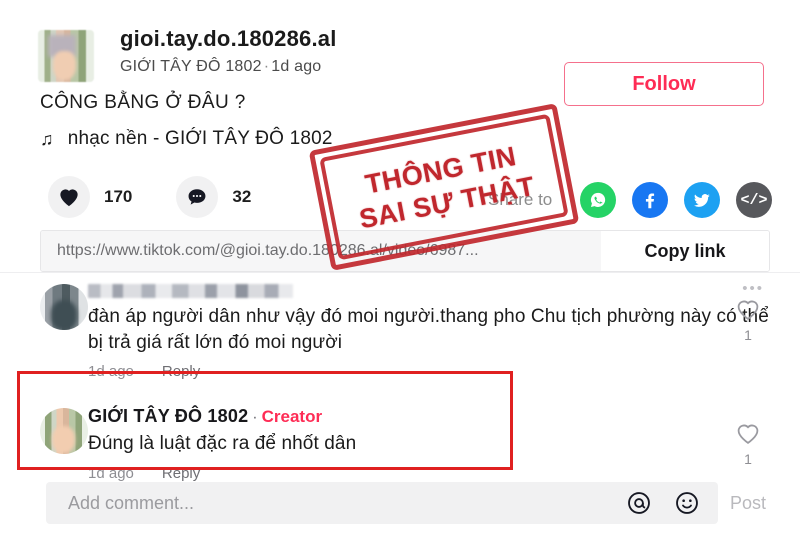  I want to click on heart-filled-icon, so click(69, 197).